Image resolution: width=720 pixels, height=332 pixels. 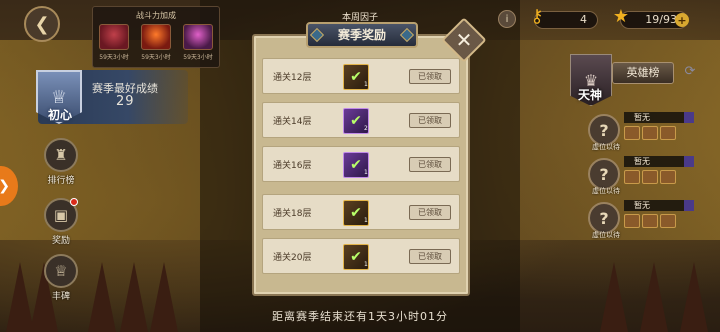 I want to click on notification-dot, so click(x=74, y=202).